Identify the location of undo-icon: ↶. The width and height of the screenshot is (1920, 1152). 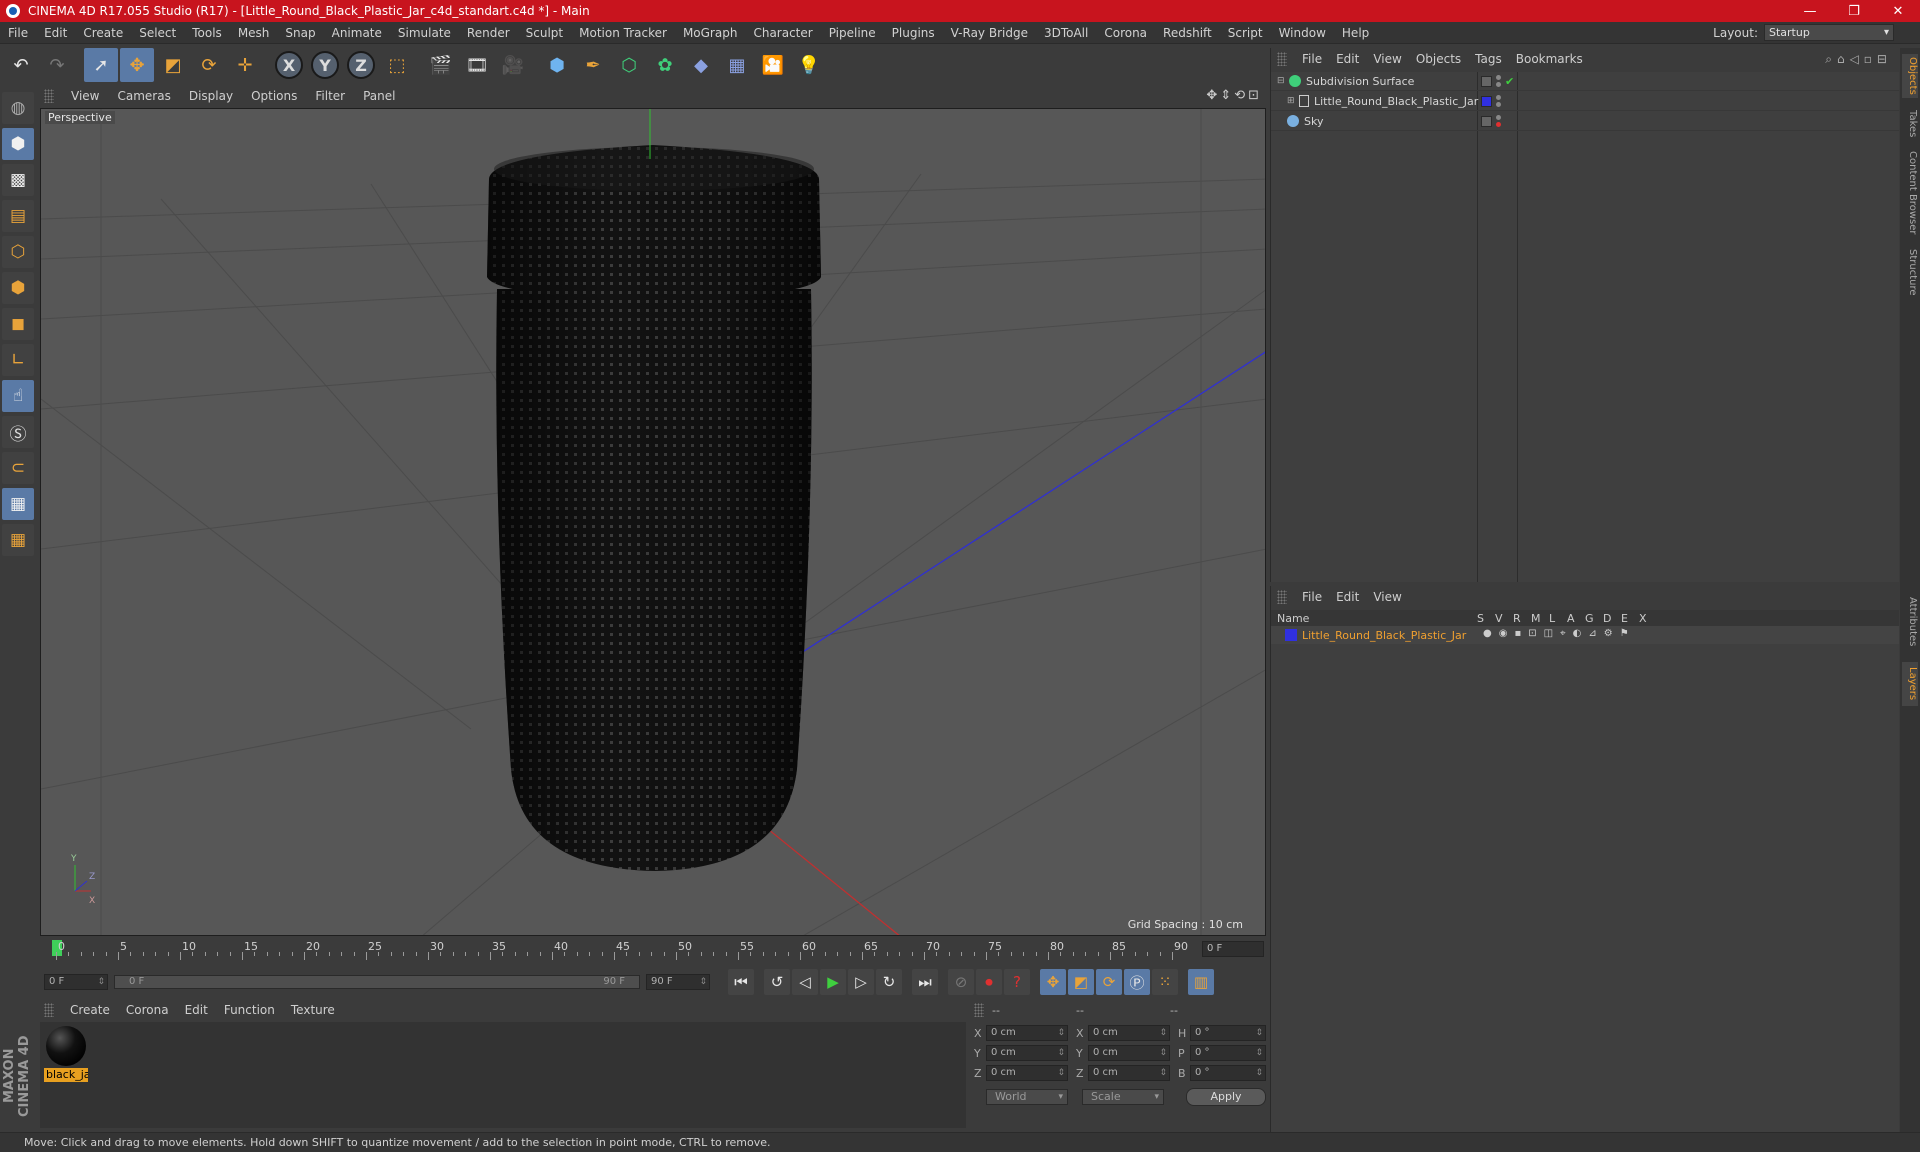
(21, 65).